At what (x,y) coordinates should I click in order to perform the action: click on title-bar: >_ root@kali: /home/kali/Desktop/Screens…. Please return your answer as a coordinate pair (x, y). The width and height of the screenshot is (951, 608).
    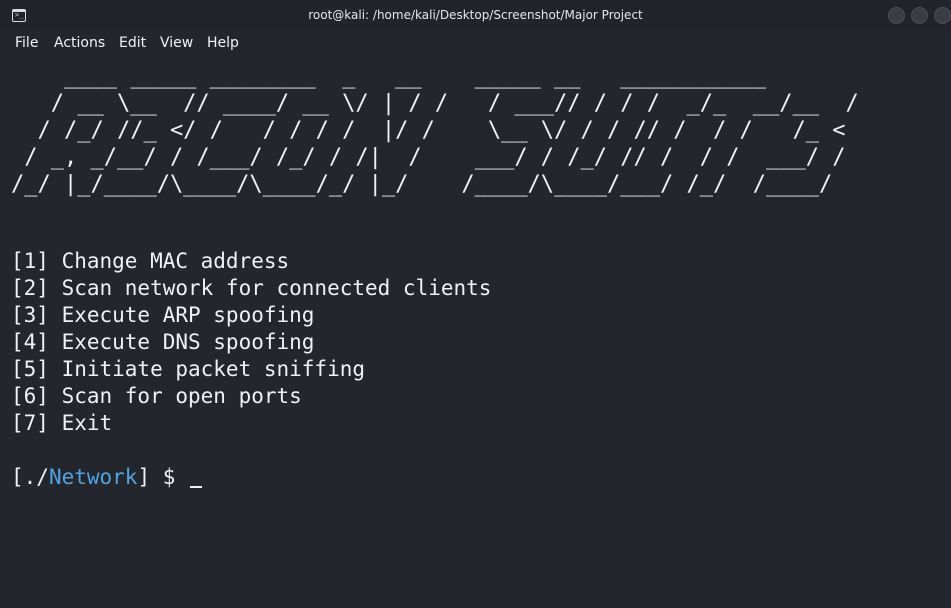
    Looking at the image, I should click on (475, 16).